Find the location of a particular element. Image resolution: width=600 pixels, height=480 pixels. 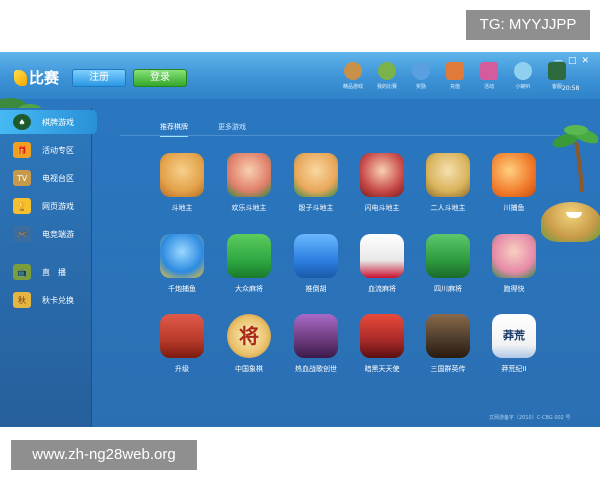

game-tile: 千炮捕鱼 is located at coordinates (182, 264).